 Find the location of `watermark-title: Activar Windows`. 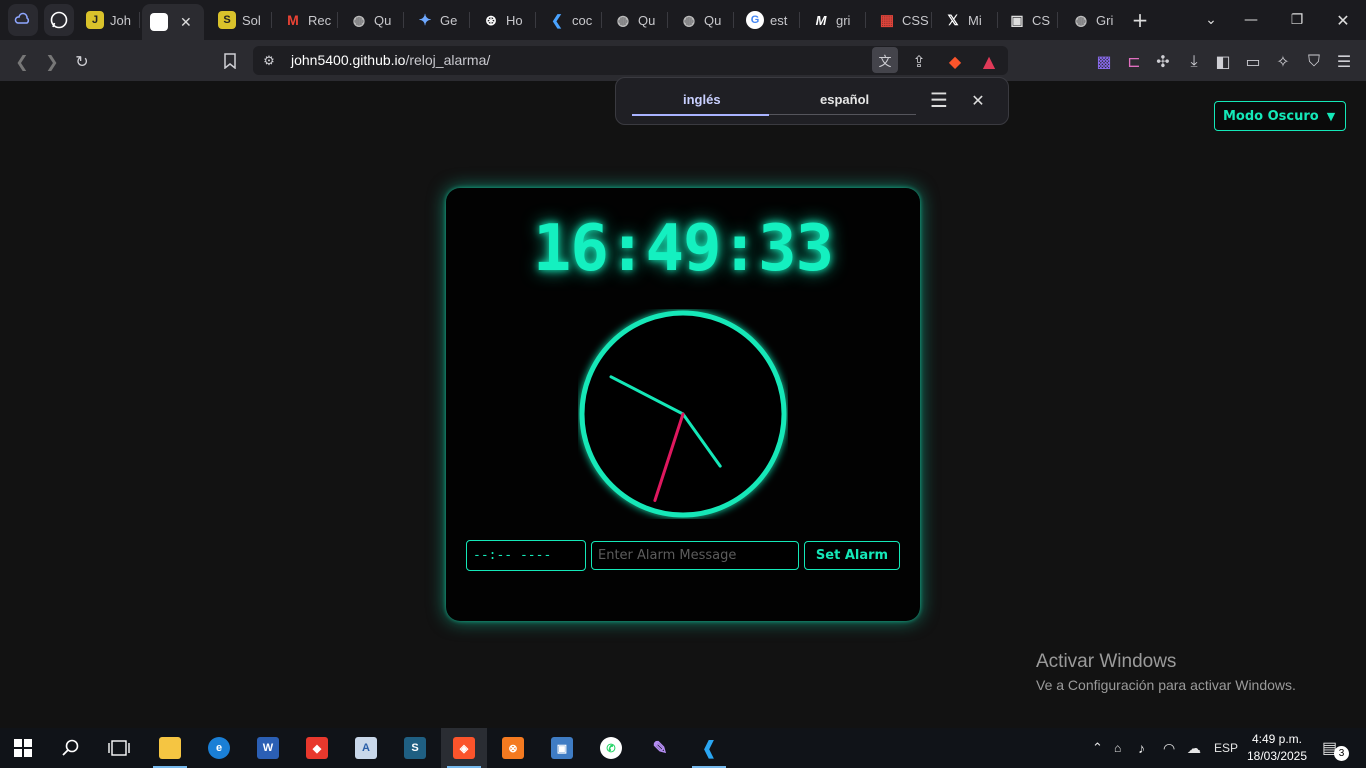

watermark-title: Activar Windows is located at coordinates (1106, 661).